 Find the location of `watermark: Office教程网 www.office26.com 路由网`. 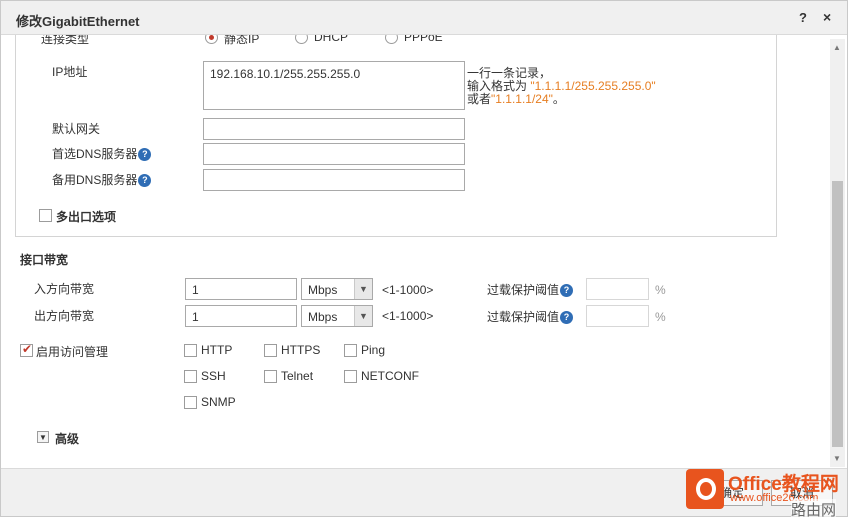

watermark: Office教程网 www.office26.com 路由网 is located at coordinates (766, 492).